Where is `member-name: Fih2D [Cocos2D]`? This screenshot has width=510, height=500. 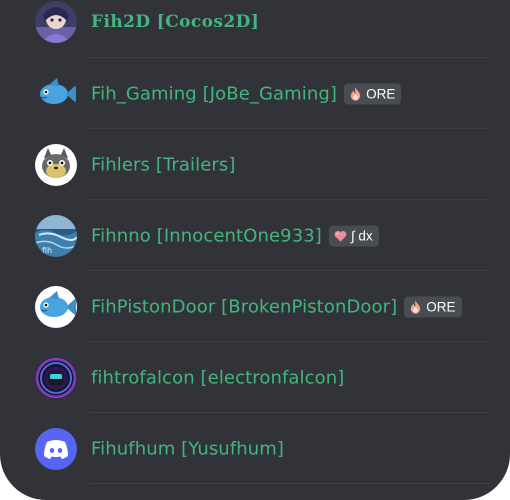 member-name: Fih2D [Cocos2D] is located at coordinates (175, 22).